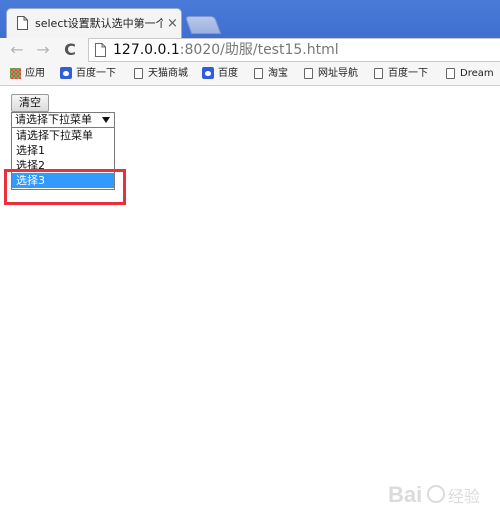 Image resolution: width=500 pixels, height=524 pixels. What do you see at coordinates (338, 73) in the screenshot?
I see `bookmark-label: 网址导航` at bounding box center [338, 73].